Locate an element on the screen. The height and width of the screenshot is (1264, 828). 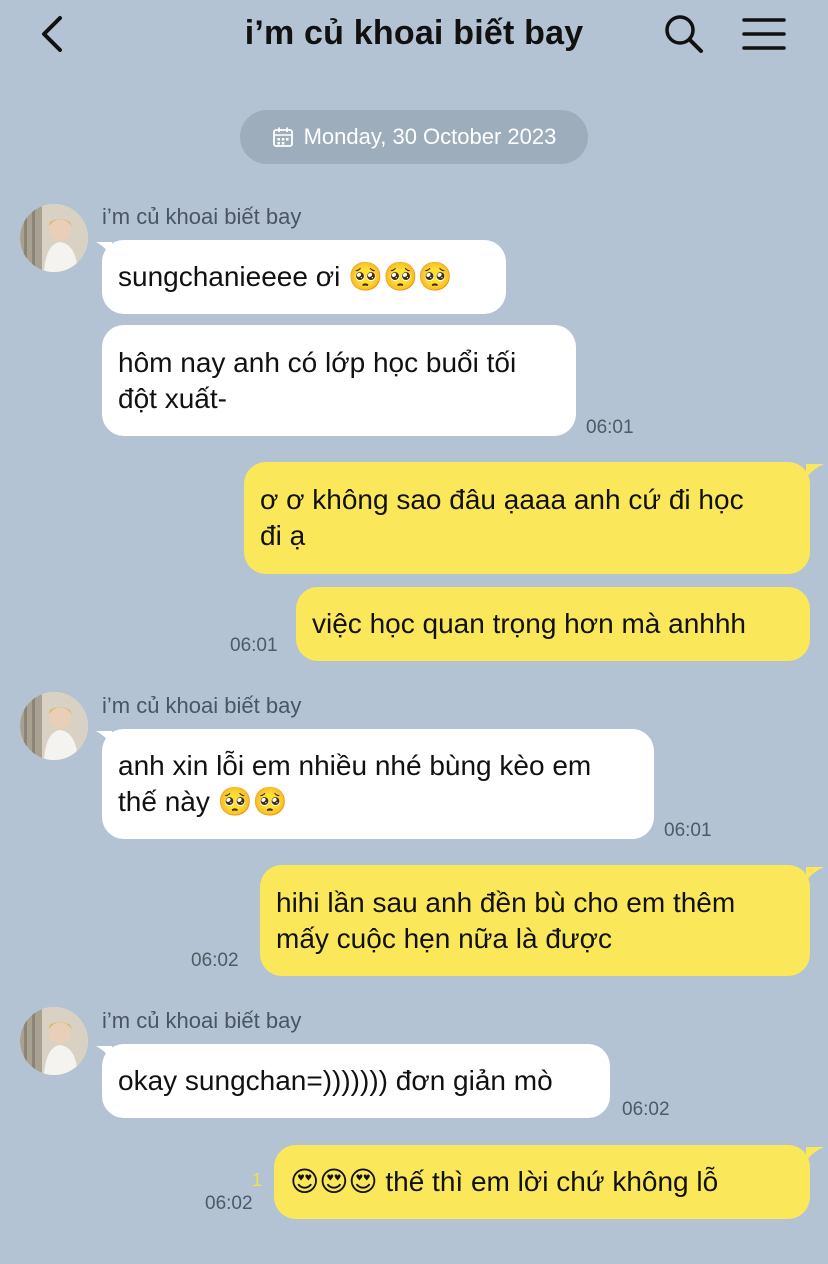
date-divider: Monday, 30 October 2023 is located at coordinates (414, 137).